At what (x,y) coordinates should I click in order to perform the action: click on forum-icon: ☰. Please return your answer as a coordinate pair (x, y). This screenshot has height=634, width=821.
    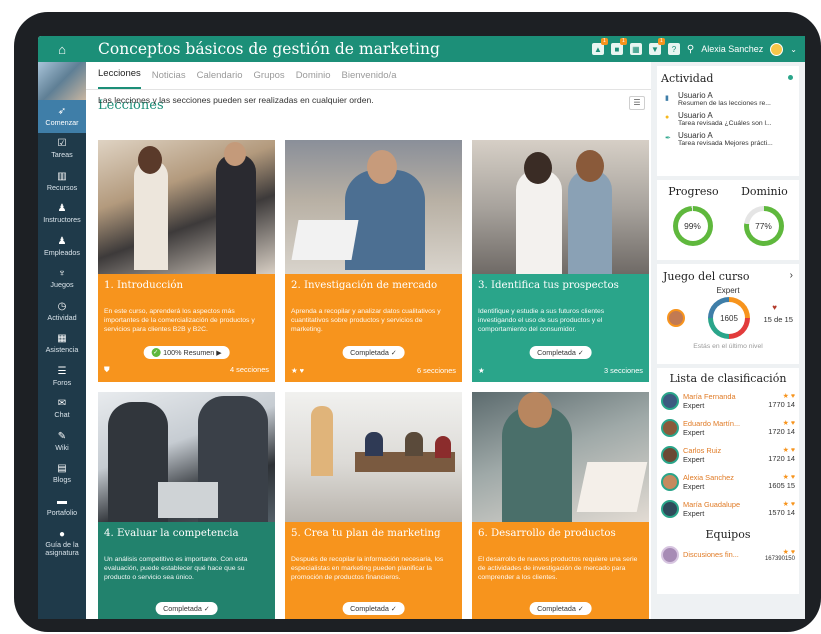
    Looking at the image, I should click on (62, 371).